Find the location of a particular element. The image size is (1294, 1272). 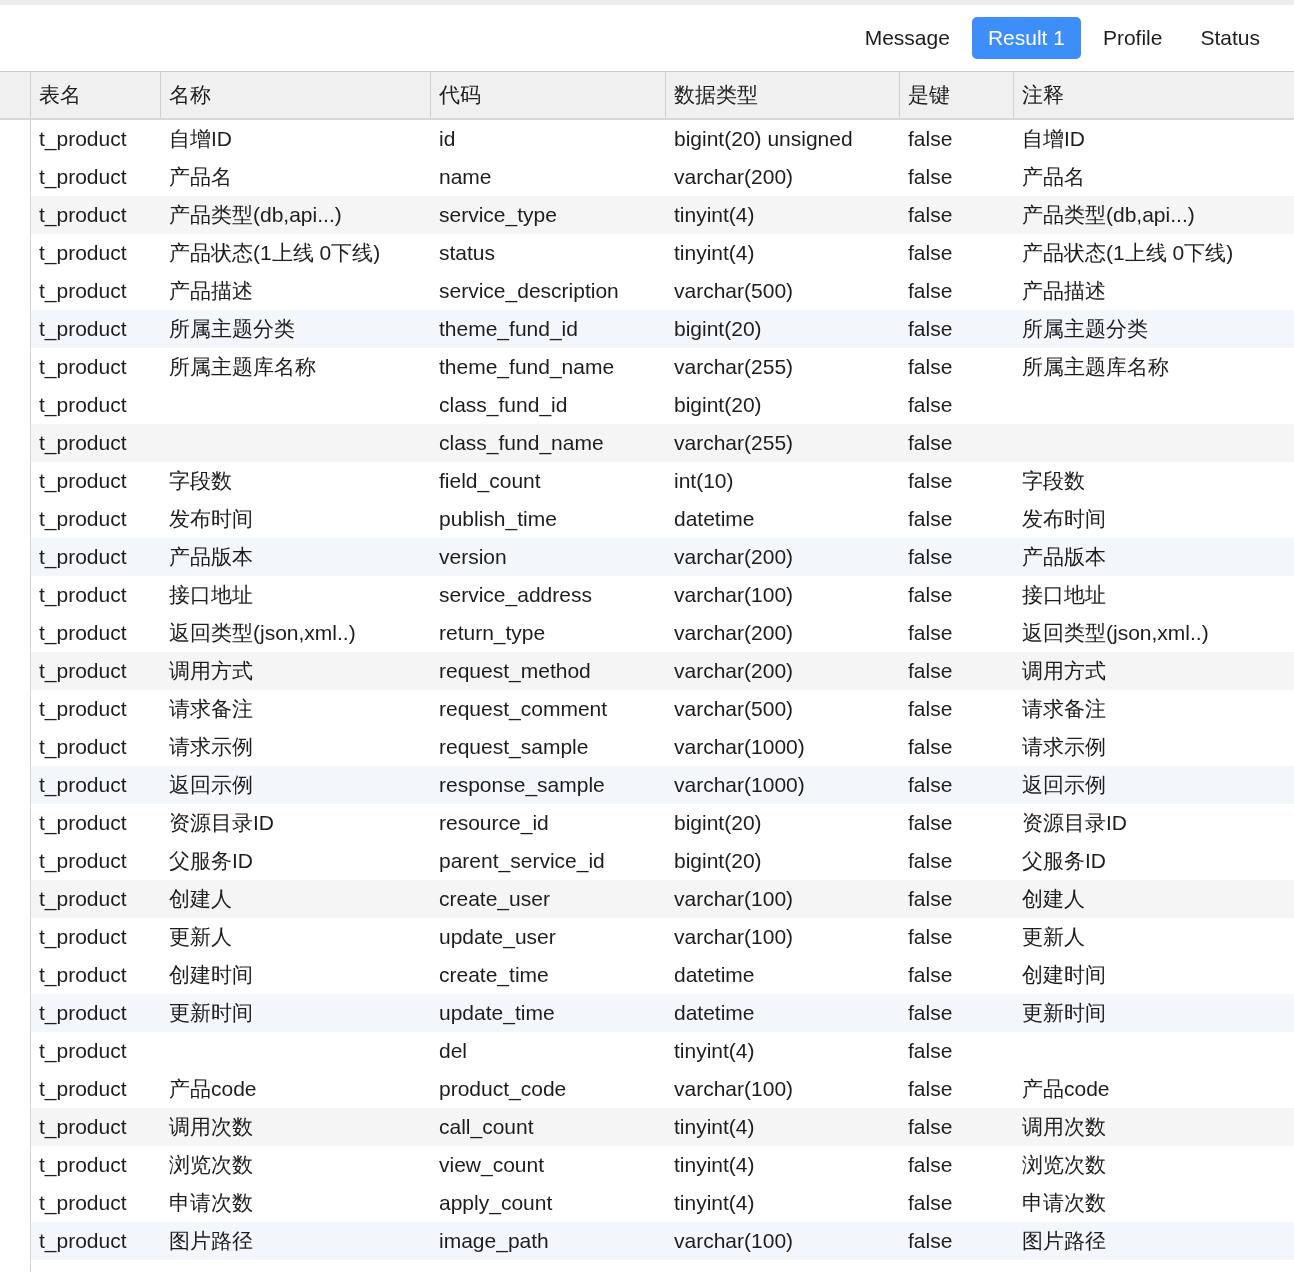

table-cell: update_user is located at coordinates (497, 937).